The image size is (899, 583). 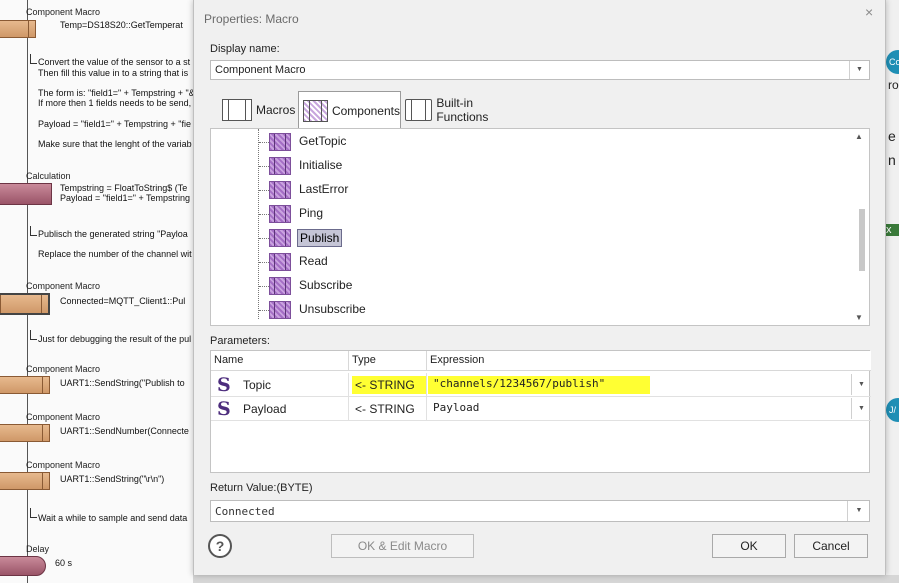 What do you see at coordinates (531, 214) in the screenshot?
I see `tree-item: Ping` at bounding box center [531, 214].